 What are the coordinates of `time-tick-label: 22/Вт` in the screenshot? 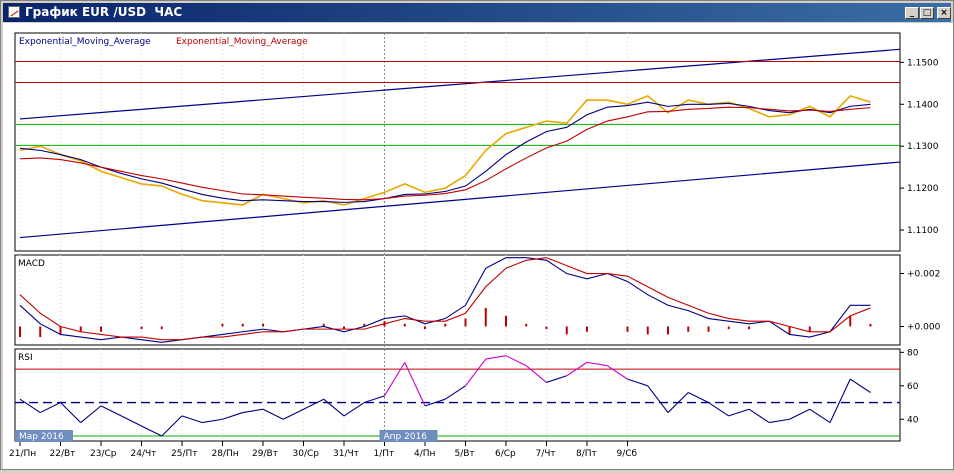 It's located at (63, 454).